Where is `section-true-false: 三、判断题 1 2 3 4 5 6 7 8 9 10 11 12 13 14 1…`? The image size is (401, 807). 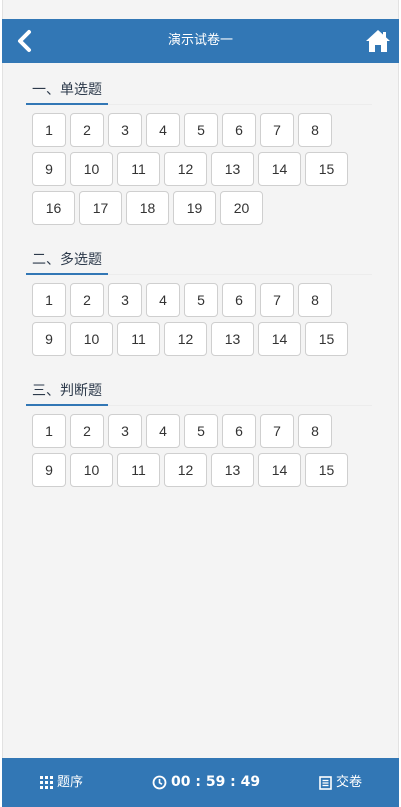
section-true-false: 三、判断题 1 2 3 4 5 6 7 8 9 10 11 12 13 14 1… is located at coordinates (199, 435).